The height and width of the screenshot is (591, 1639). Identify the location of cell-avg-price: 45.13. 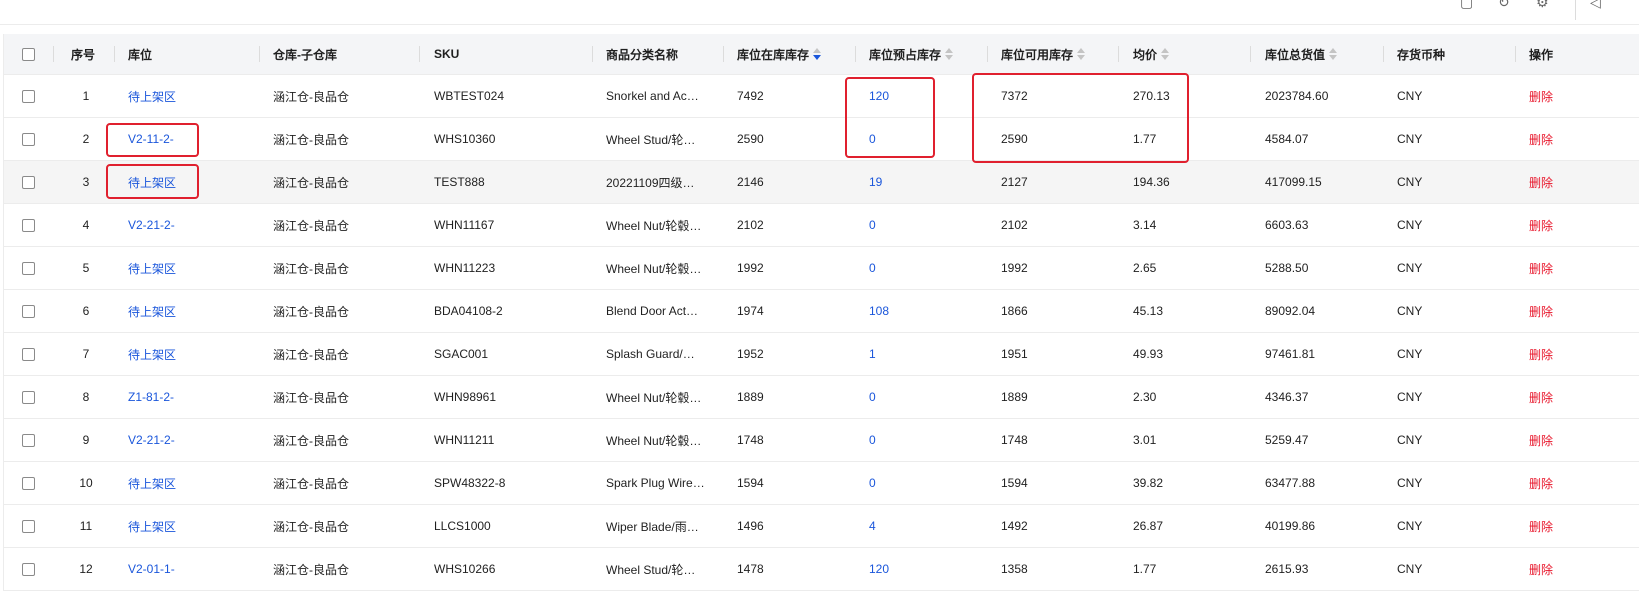
(1148, 311).